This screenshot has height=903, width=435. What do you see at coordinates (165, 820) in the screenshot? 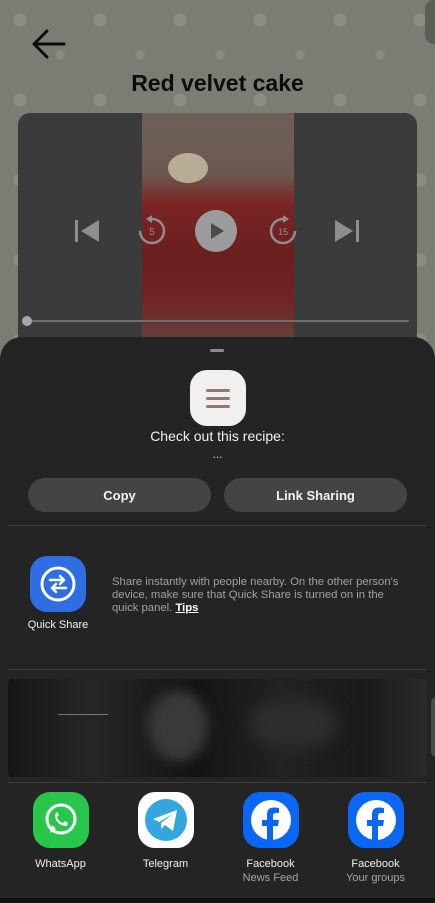
I see `telegram-icon` at bounding box center [165, 820].